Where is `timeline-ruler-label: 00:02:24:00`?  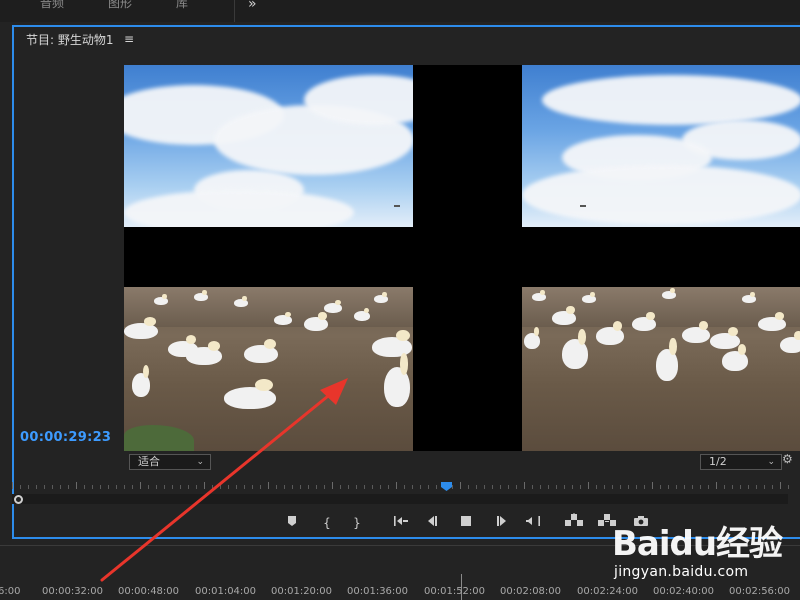 timeline-ruler-label: 00:02:24:00 is located at coordinates (608, 591).